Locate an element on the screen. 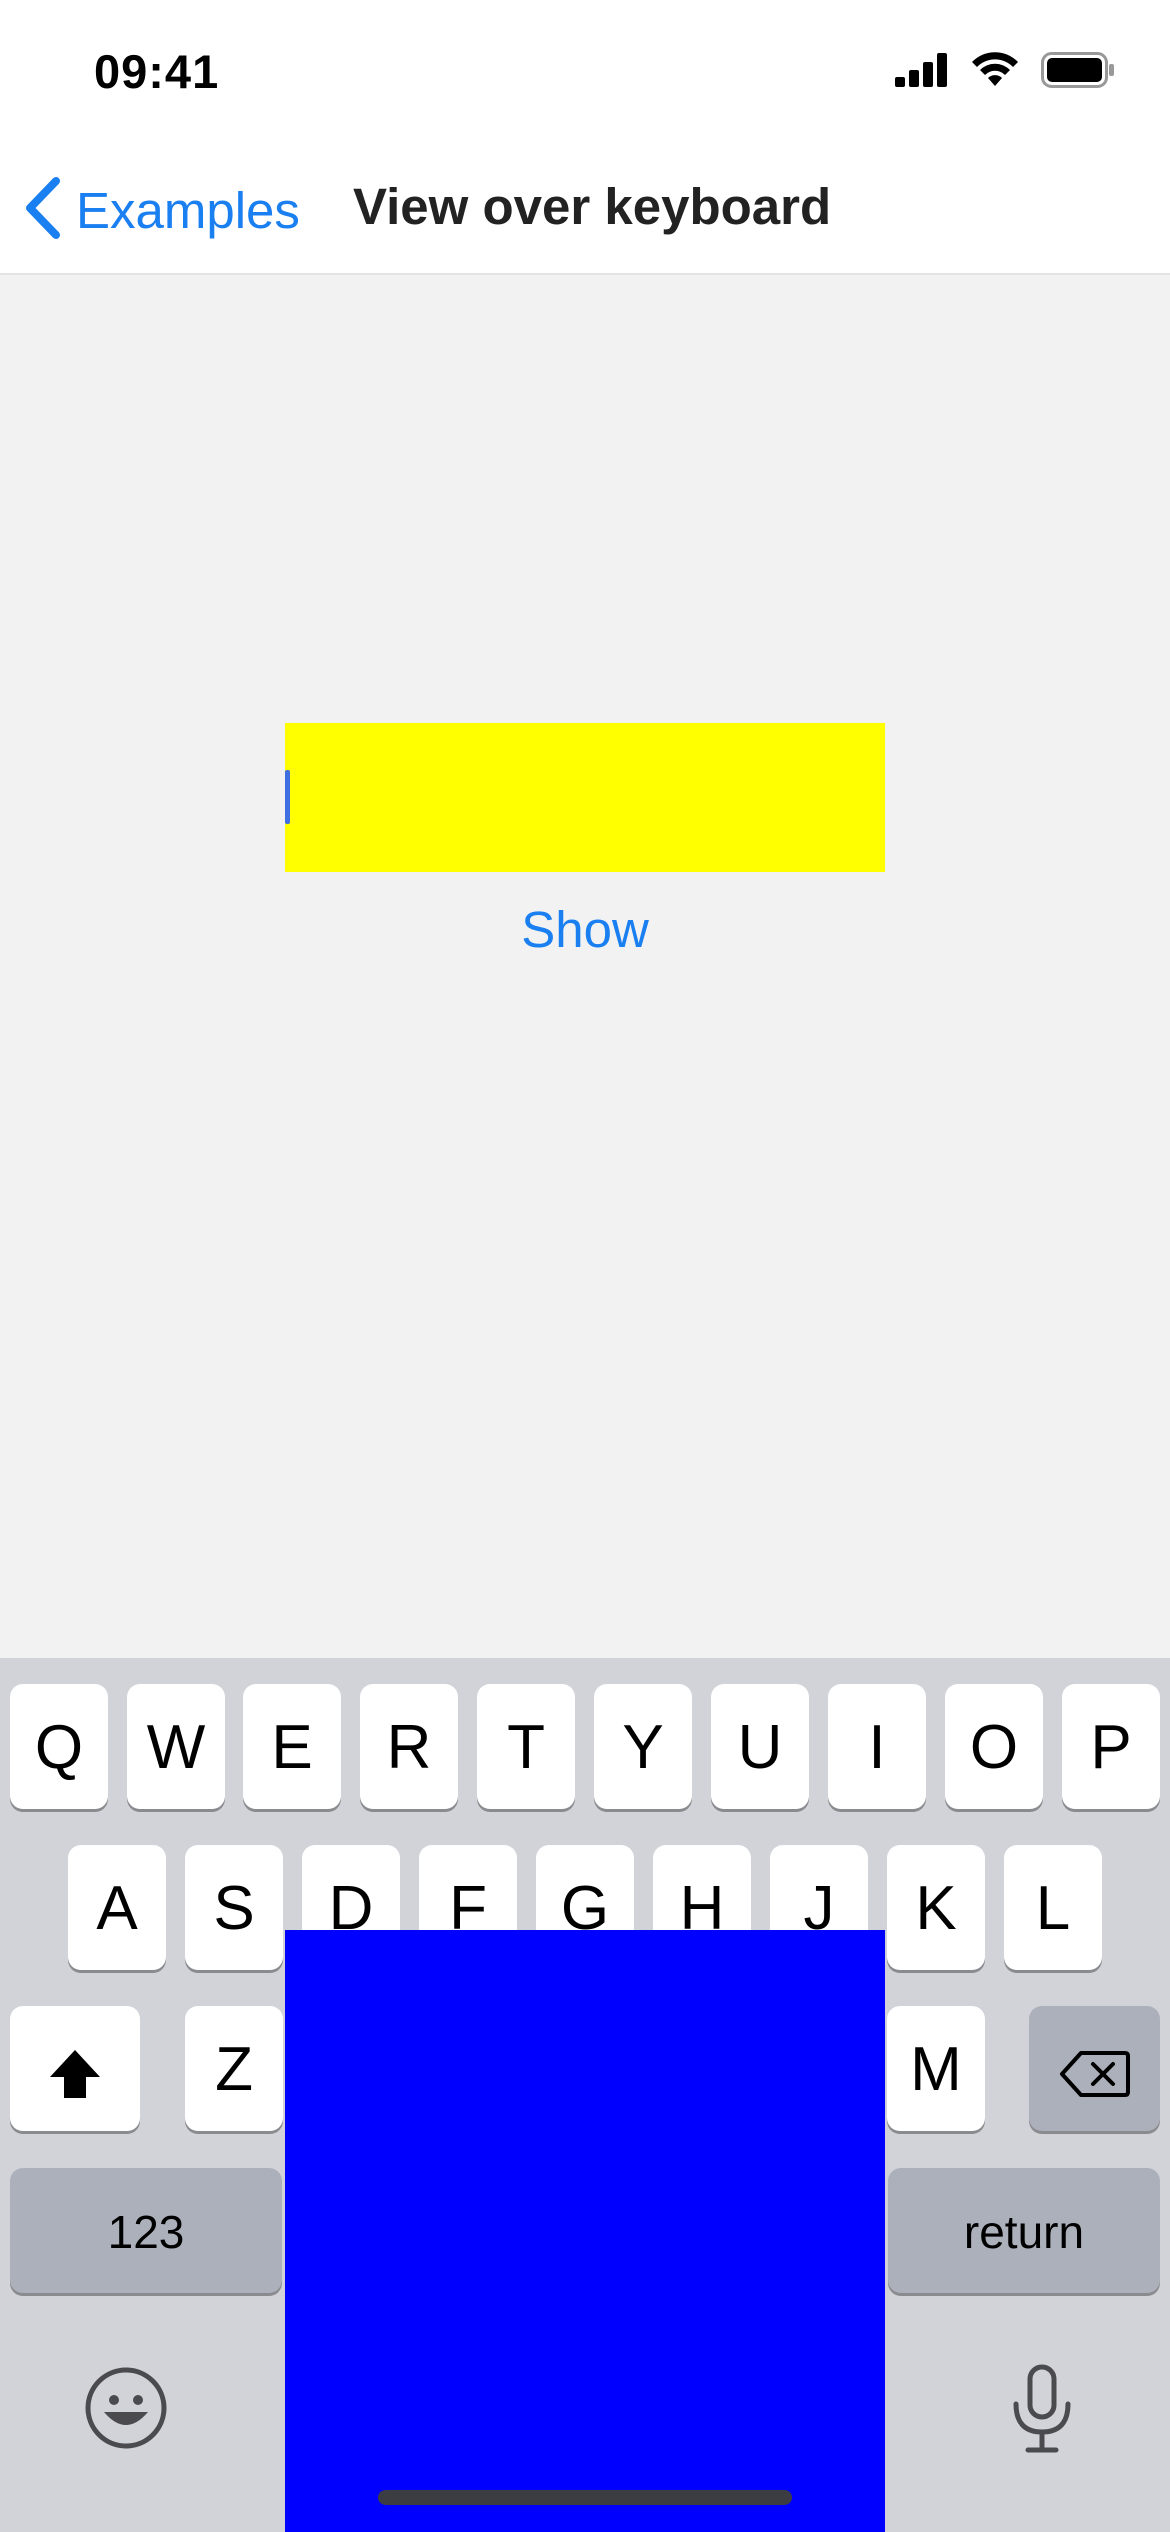  key-u: U is located at coordinates (760, 1746).